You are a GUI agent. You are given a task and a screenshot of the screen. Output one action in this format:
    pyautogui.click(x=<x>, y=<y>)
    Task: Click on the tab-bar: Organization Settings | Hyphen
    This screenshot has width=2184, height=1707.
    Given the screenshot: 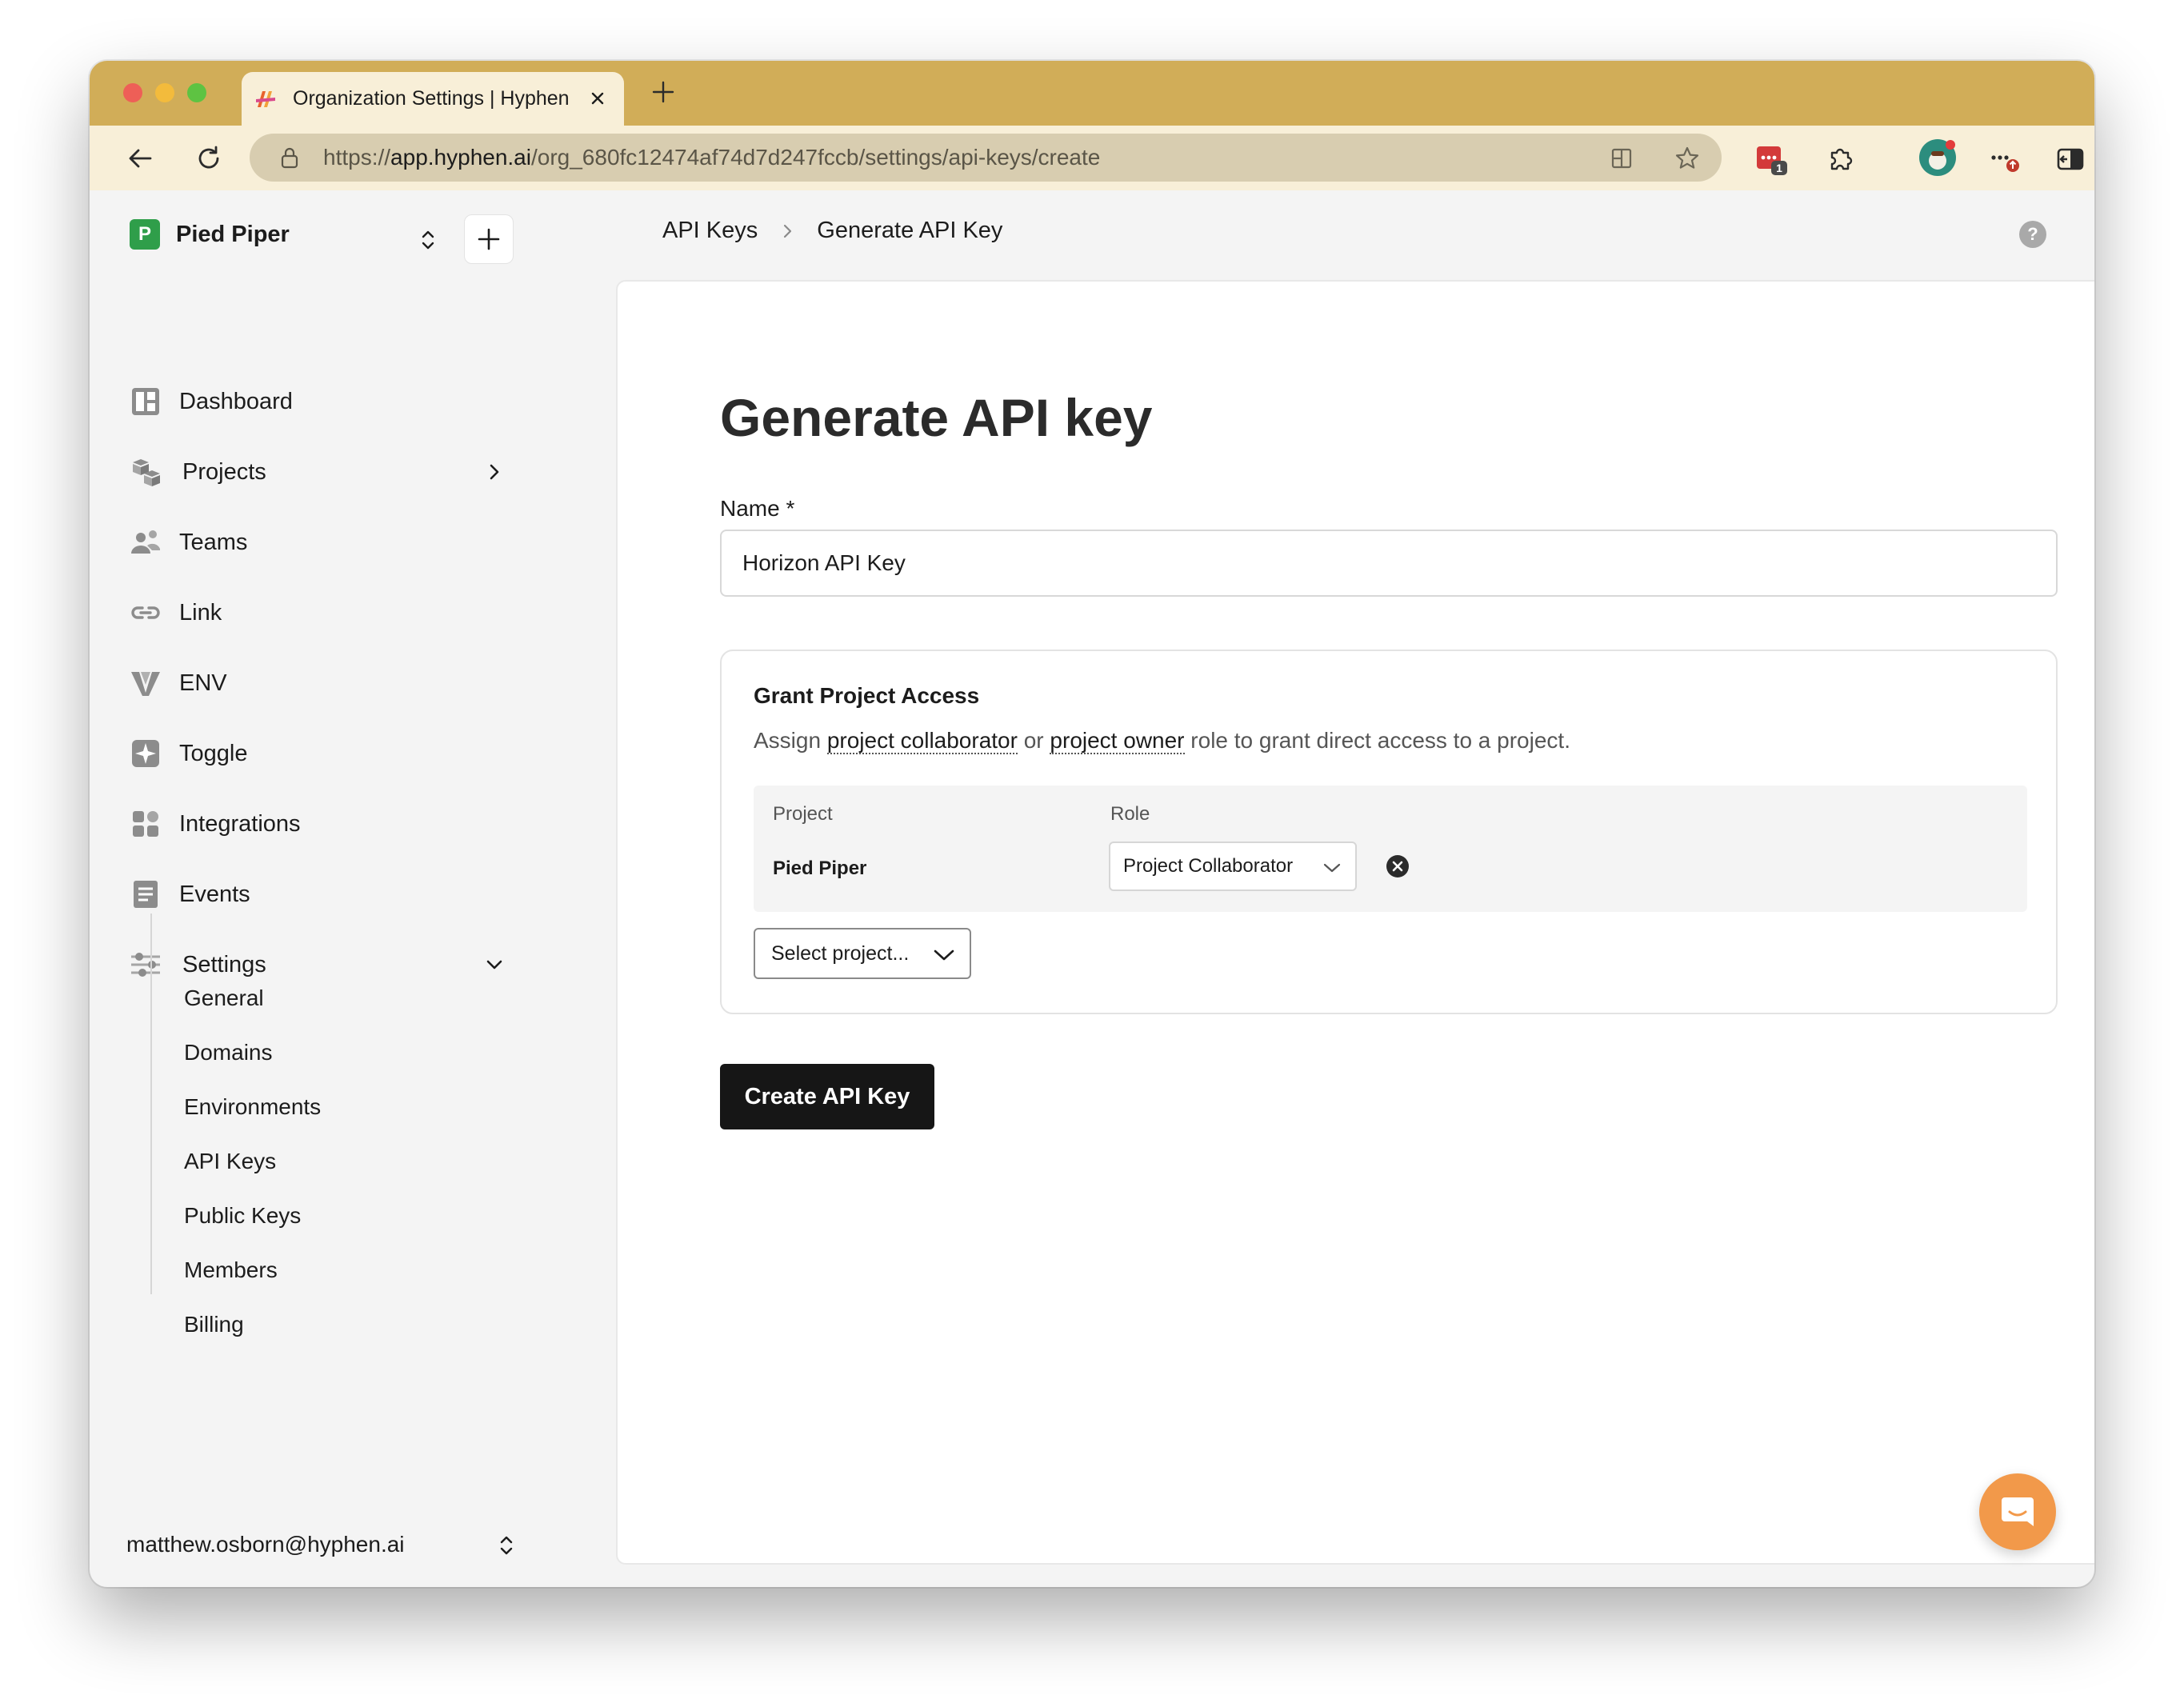 What is the action you would take?
    pyautogui.click(x=1092, y=94)
    